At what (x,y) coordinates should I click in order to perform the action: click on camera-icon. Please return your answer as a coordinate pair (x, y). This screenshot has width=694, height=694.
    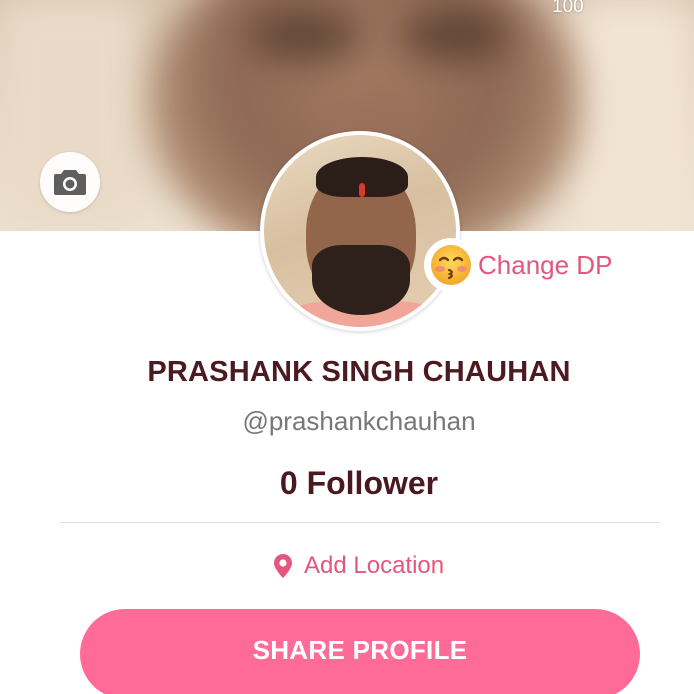
    Looking at the image, I should click on (70, 182).